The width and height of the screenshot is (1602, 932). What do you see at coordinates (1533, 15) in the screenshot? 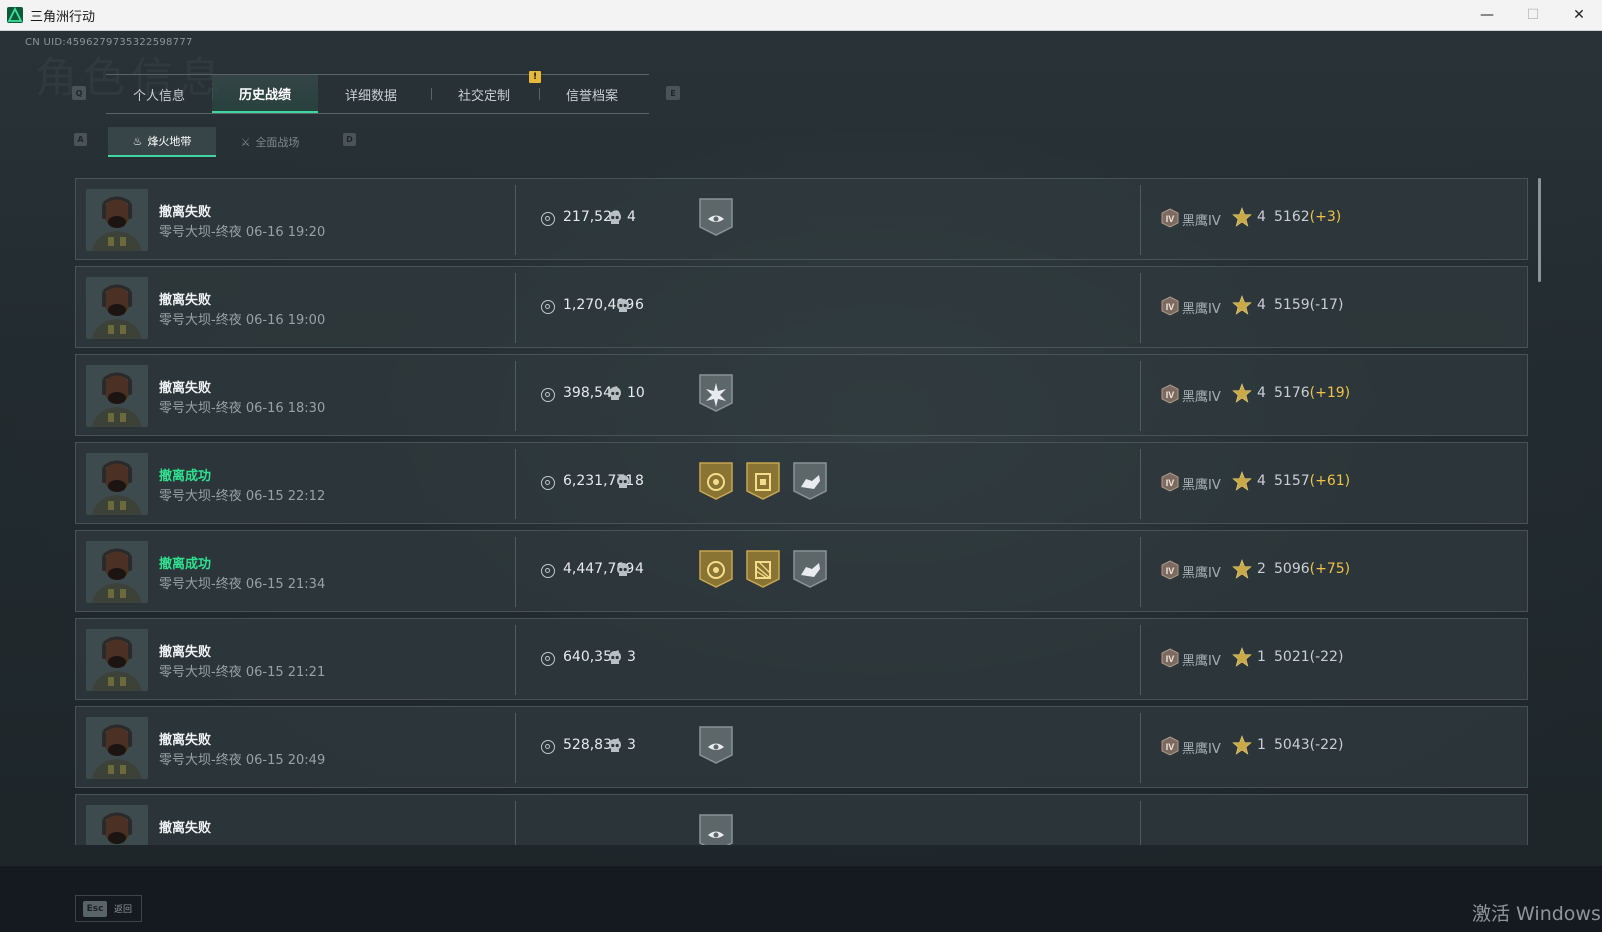
I see `maximize-button: ☐` at bounding box center [1533, 15].